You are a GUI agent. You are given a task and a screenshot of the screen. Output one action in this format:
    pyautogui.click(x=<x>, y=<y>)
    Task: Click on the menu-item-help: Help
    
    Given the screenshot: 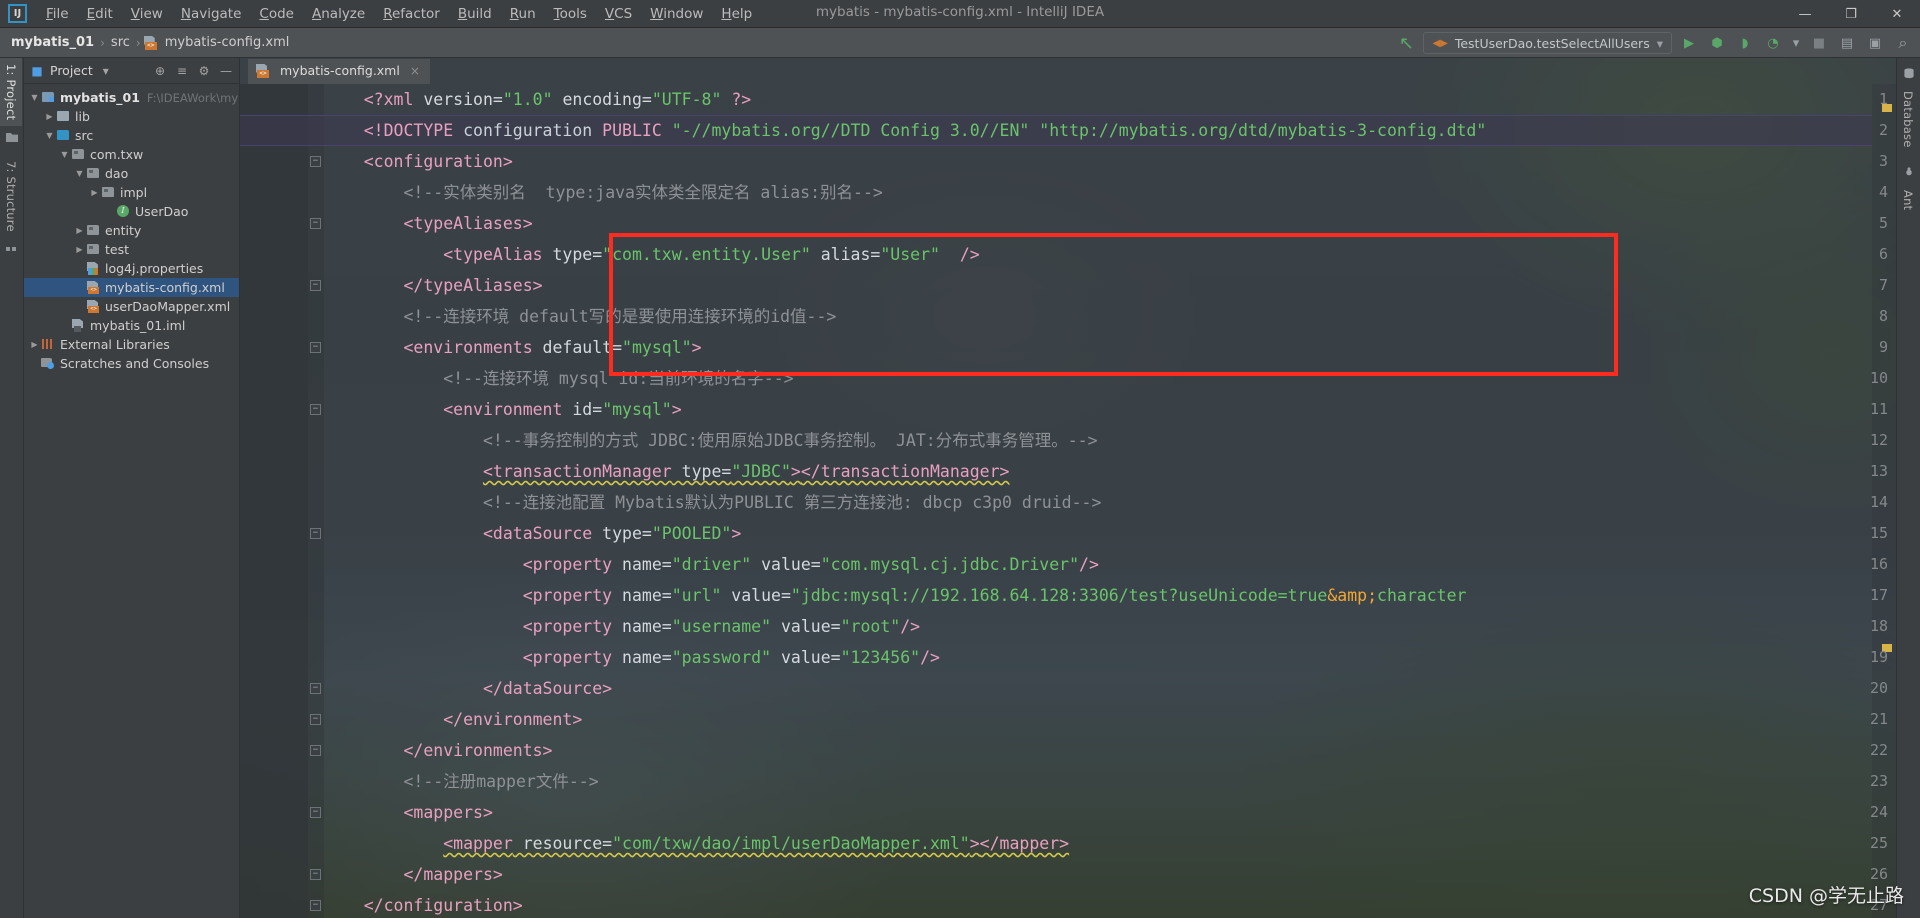 What is the action you would take?
    pyautogui.click(x=736, y=14)
    